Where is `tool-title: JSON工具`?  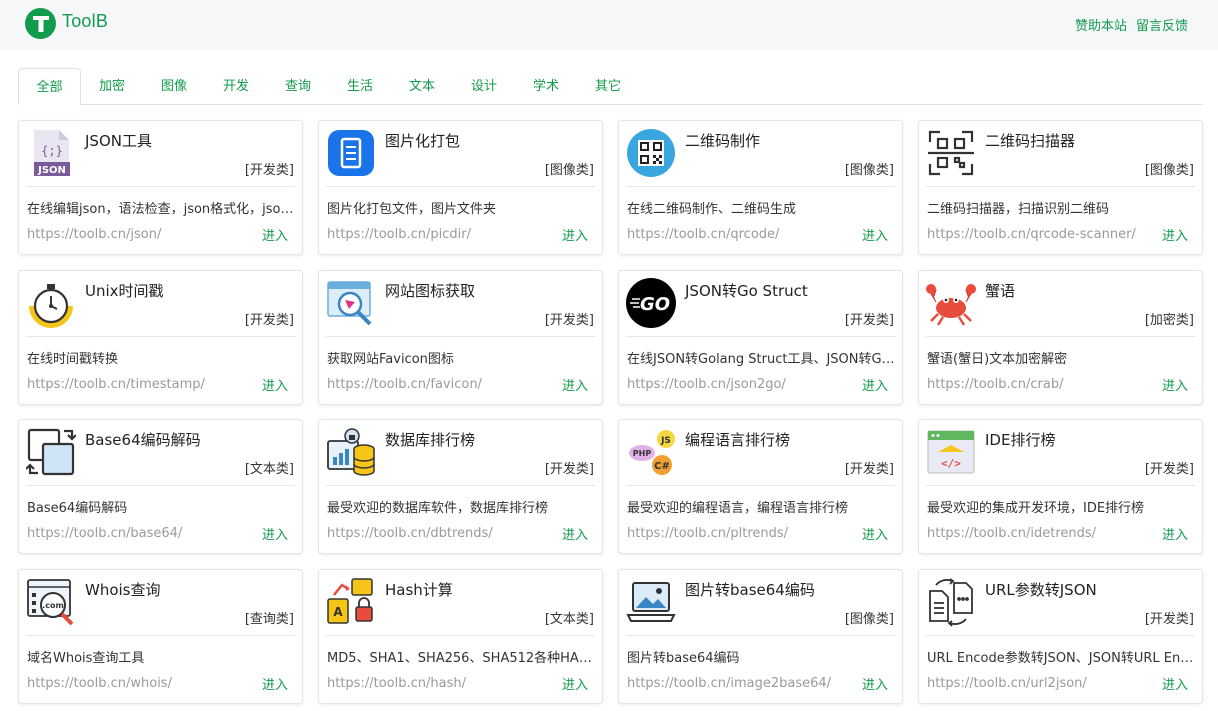
tool-title: JSON工具 is located at coordinates (118, 140).